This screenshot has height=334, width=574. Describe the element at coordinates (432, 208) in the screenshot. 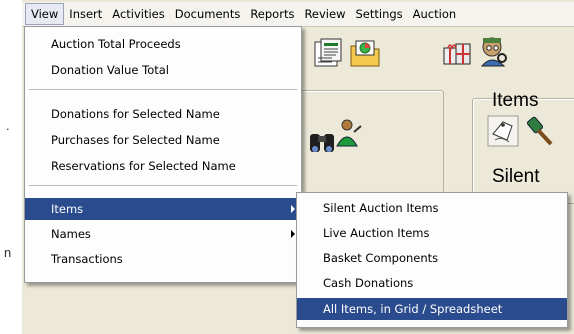

I see `submenu-item-silent-auction-items: Silent Auction Items` at that location.